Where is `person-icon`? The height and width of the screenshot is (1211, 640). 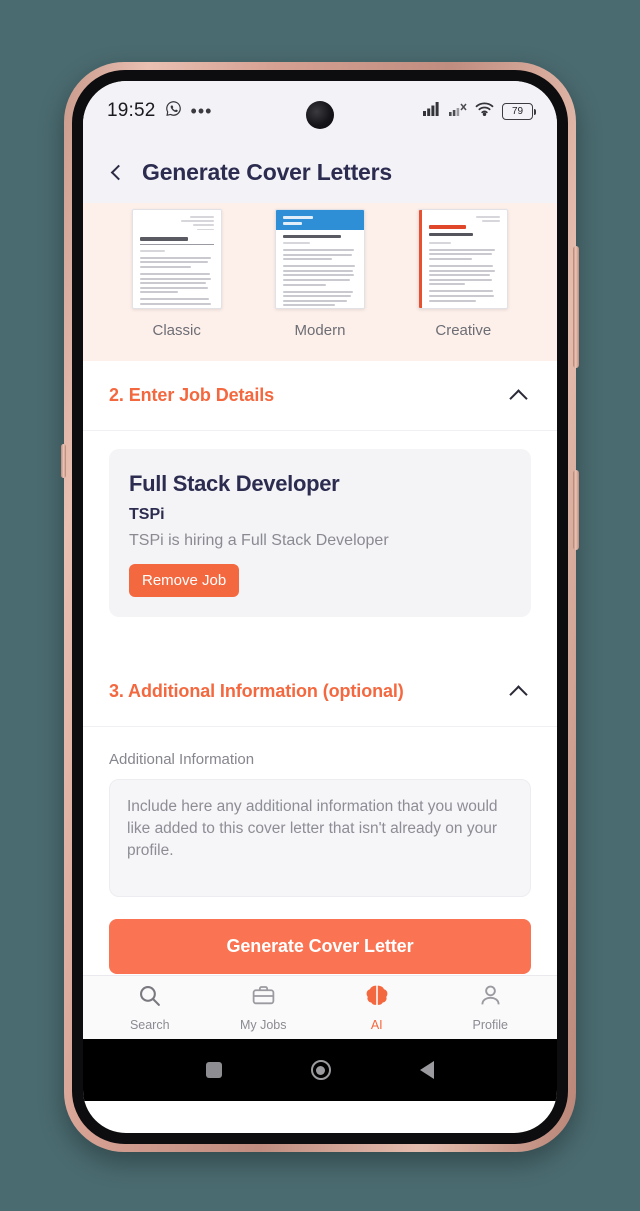 person-icon is located at coordinates (490, 998).